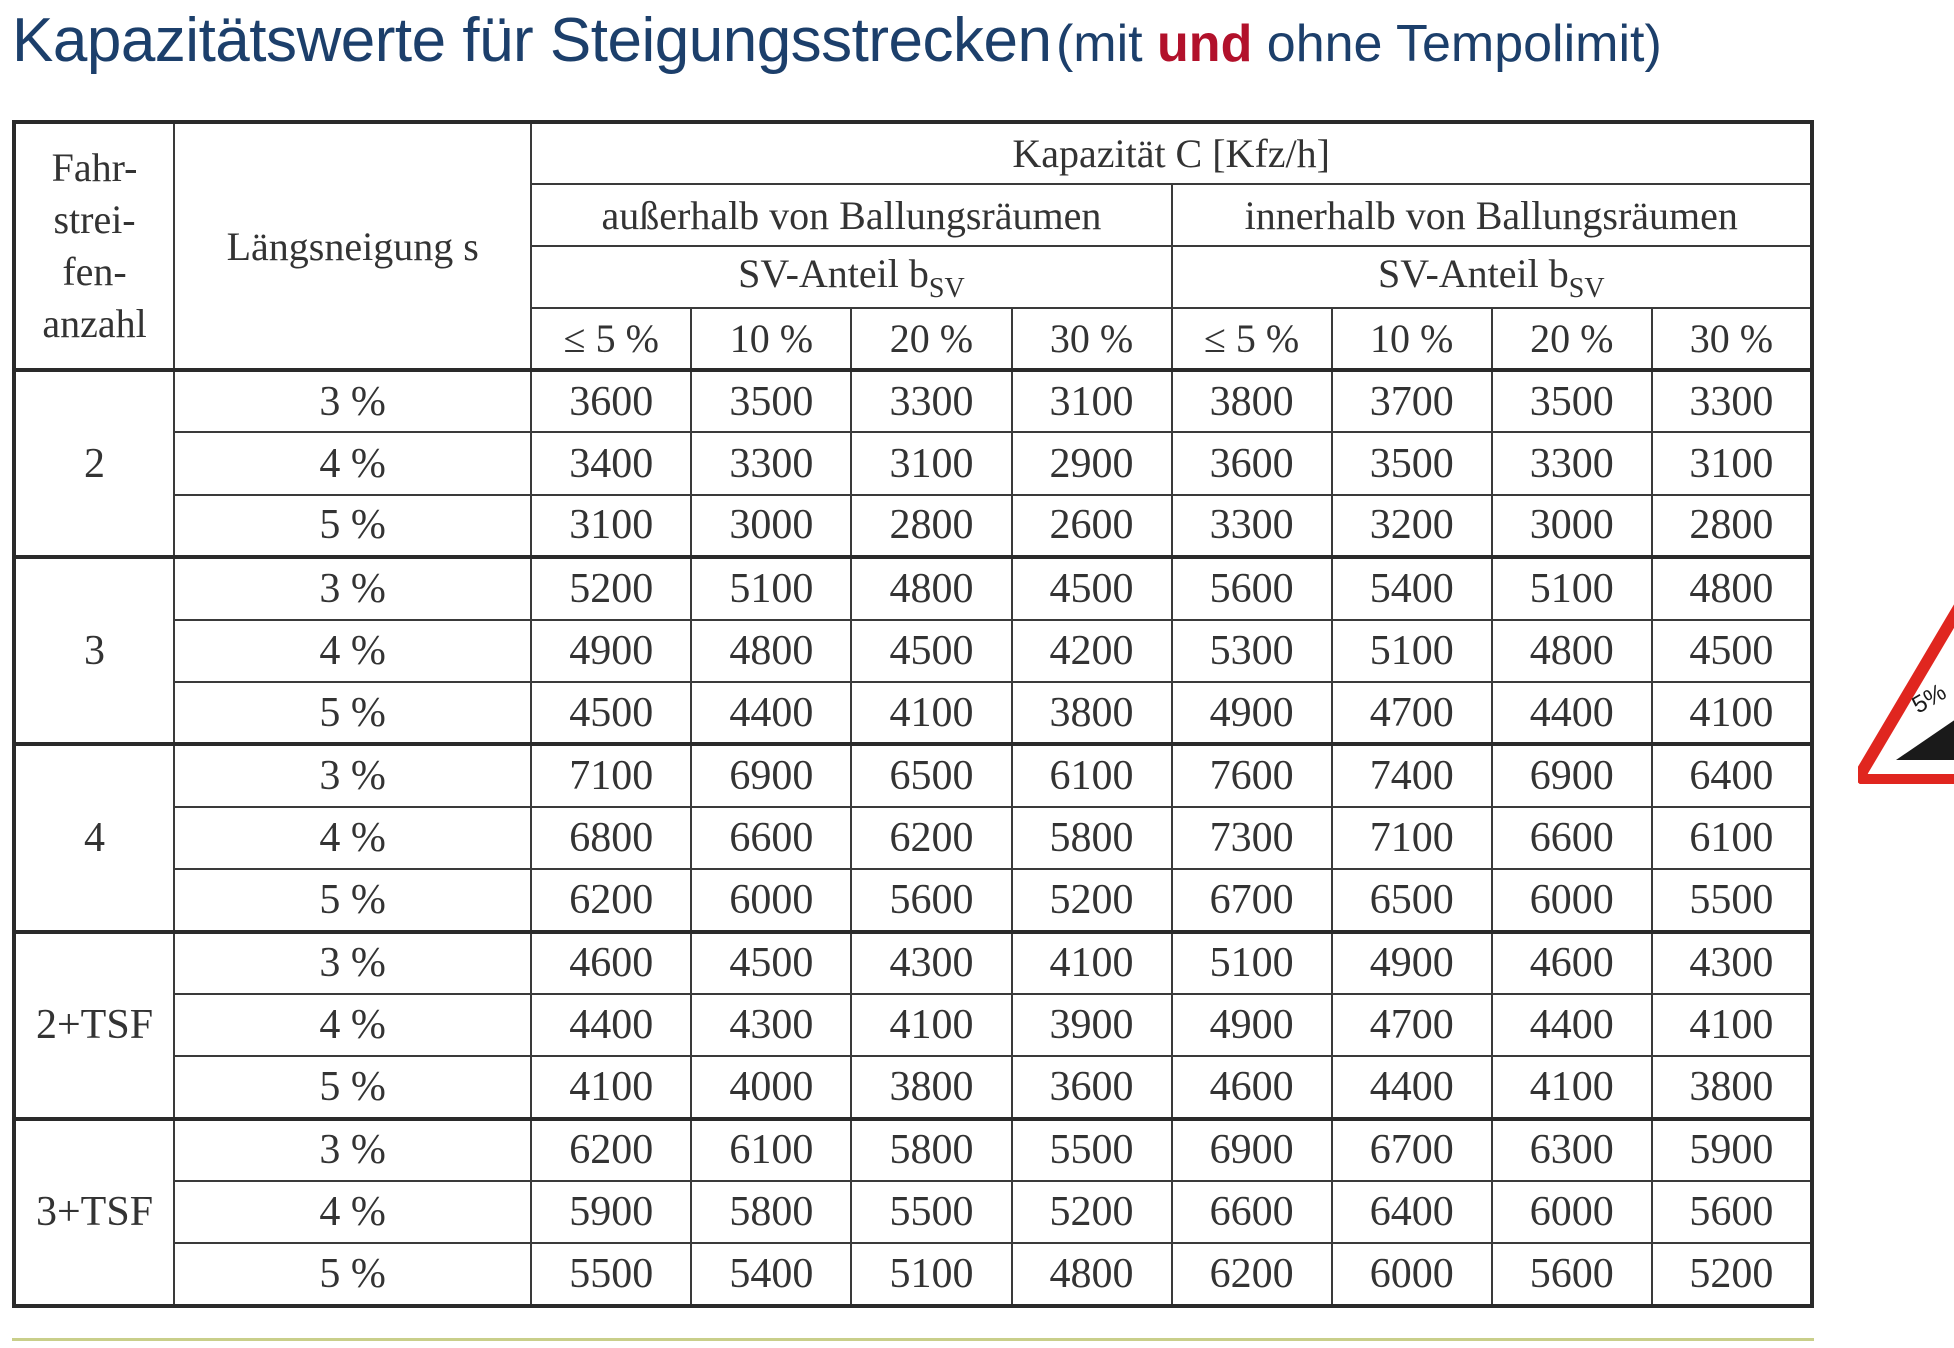  I want to click on capacity-cell: 3500, so click(1411, 463).